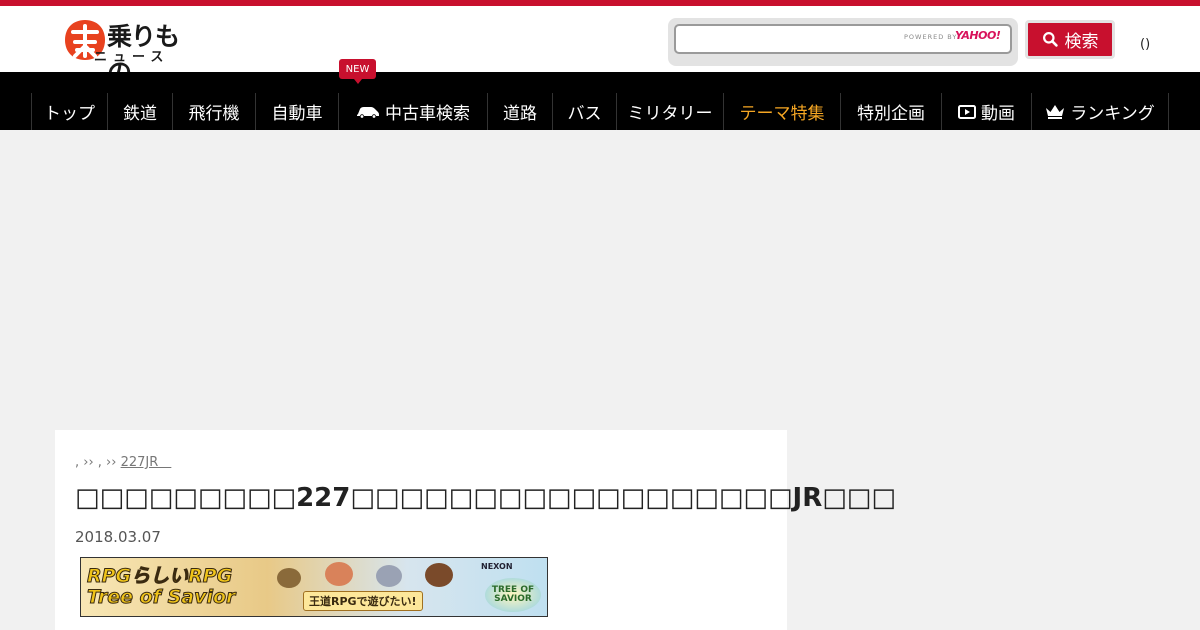 The image size is (1200, 630). I want to click on breadcrumb-prefix: , ›› , ››, so click(98, 462).